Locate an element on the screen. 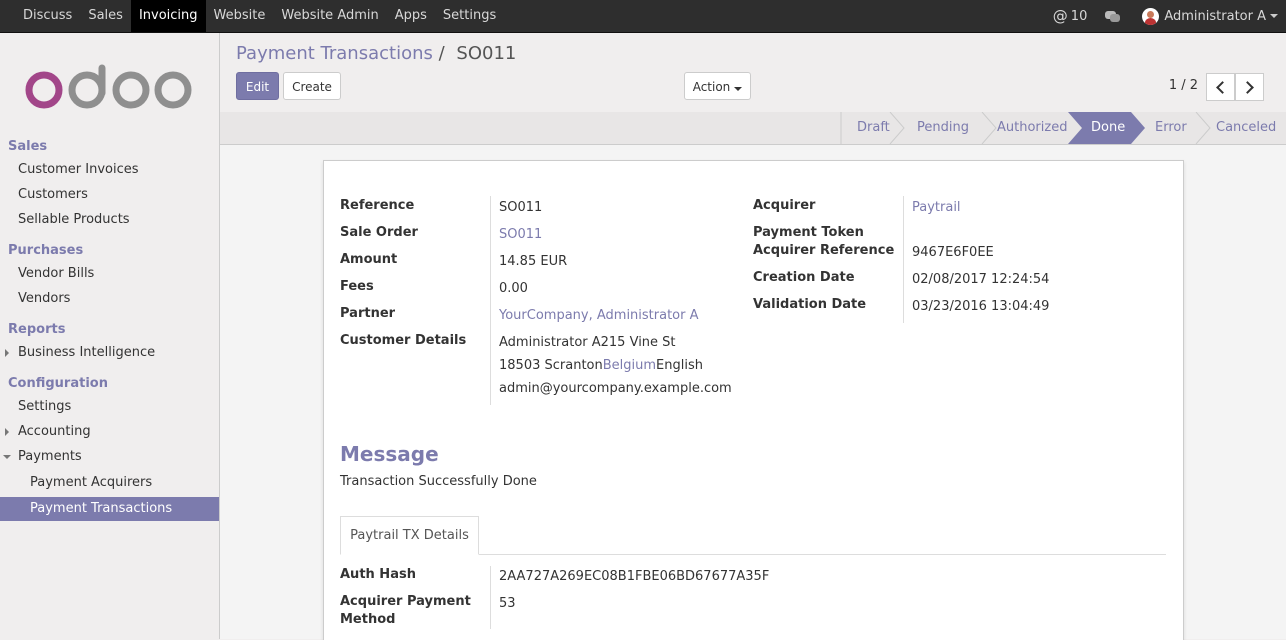 Image resolution: width=1286 pixels, height=640 pixels. section-purchases: Purchases is located at coordinates (46, 250).